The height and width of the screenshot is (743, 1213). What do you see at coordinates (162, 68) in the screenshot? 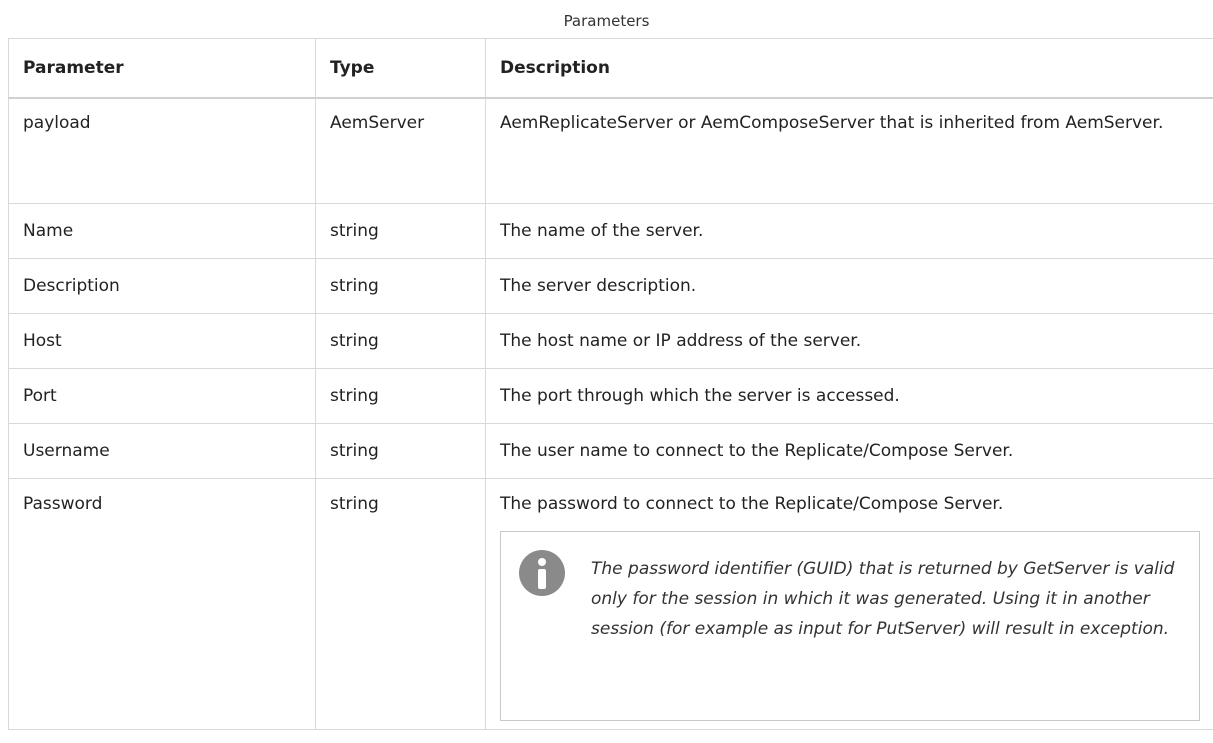
I see `header-parameter: Parameter` at bounding box center [162, 68].